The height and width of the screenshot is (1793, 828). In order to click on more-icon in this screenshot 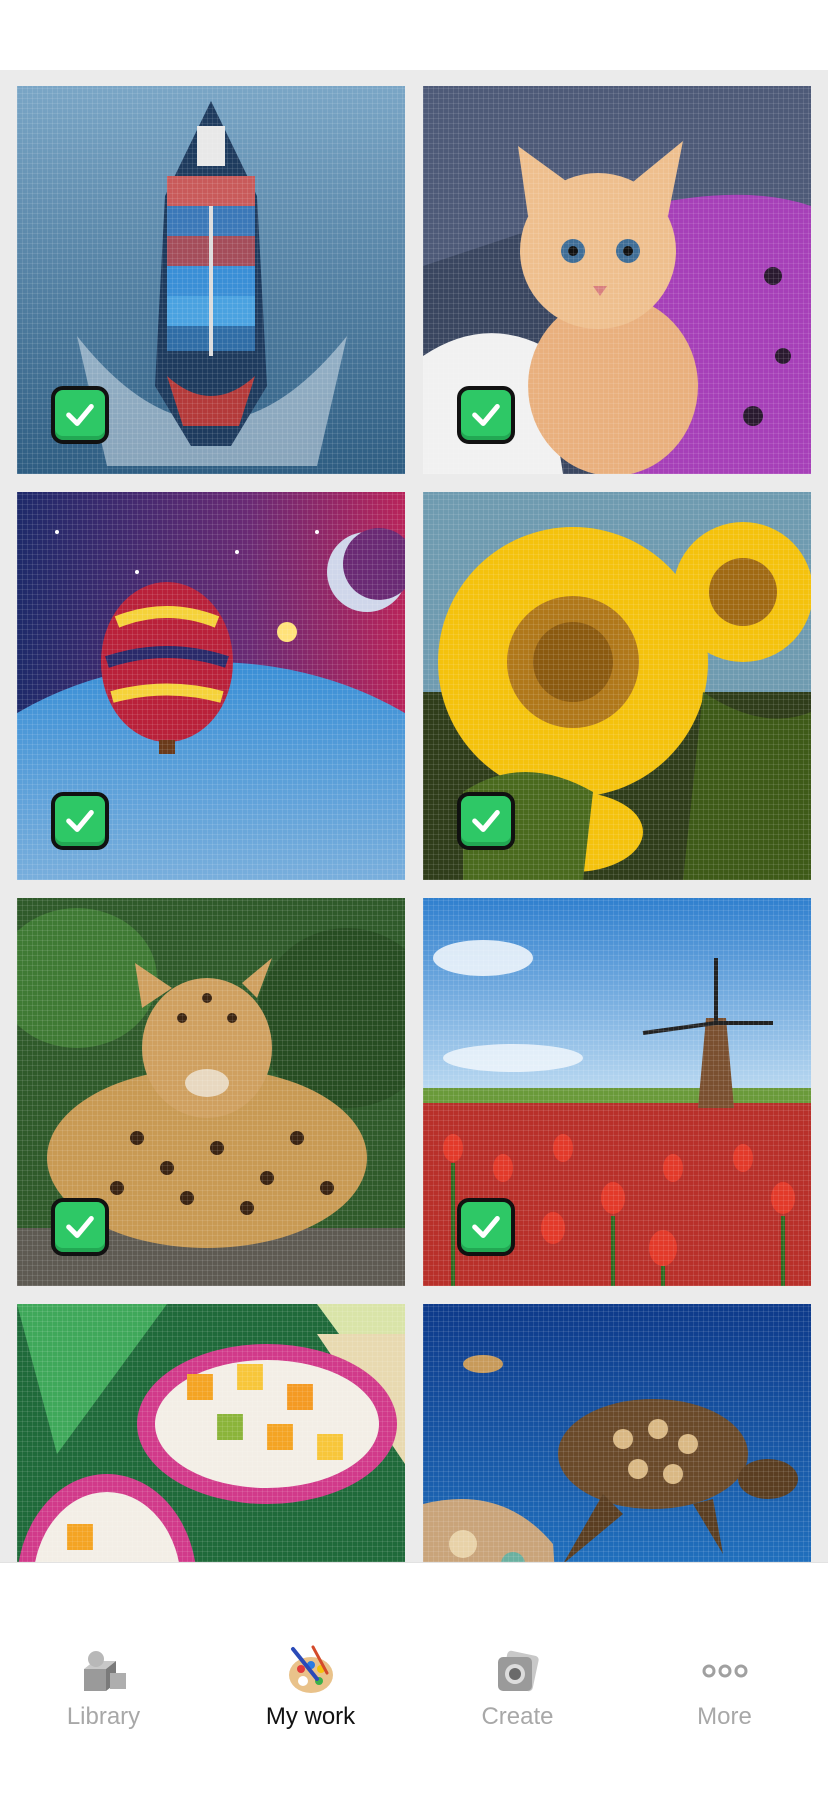, I will do `click(725, 1671)`.